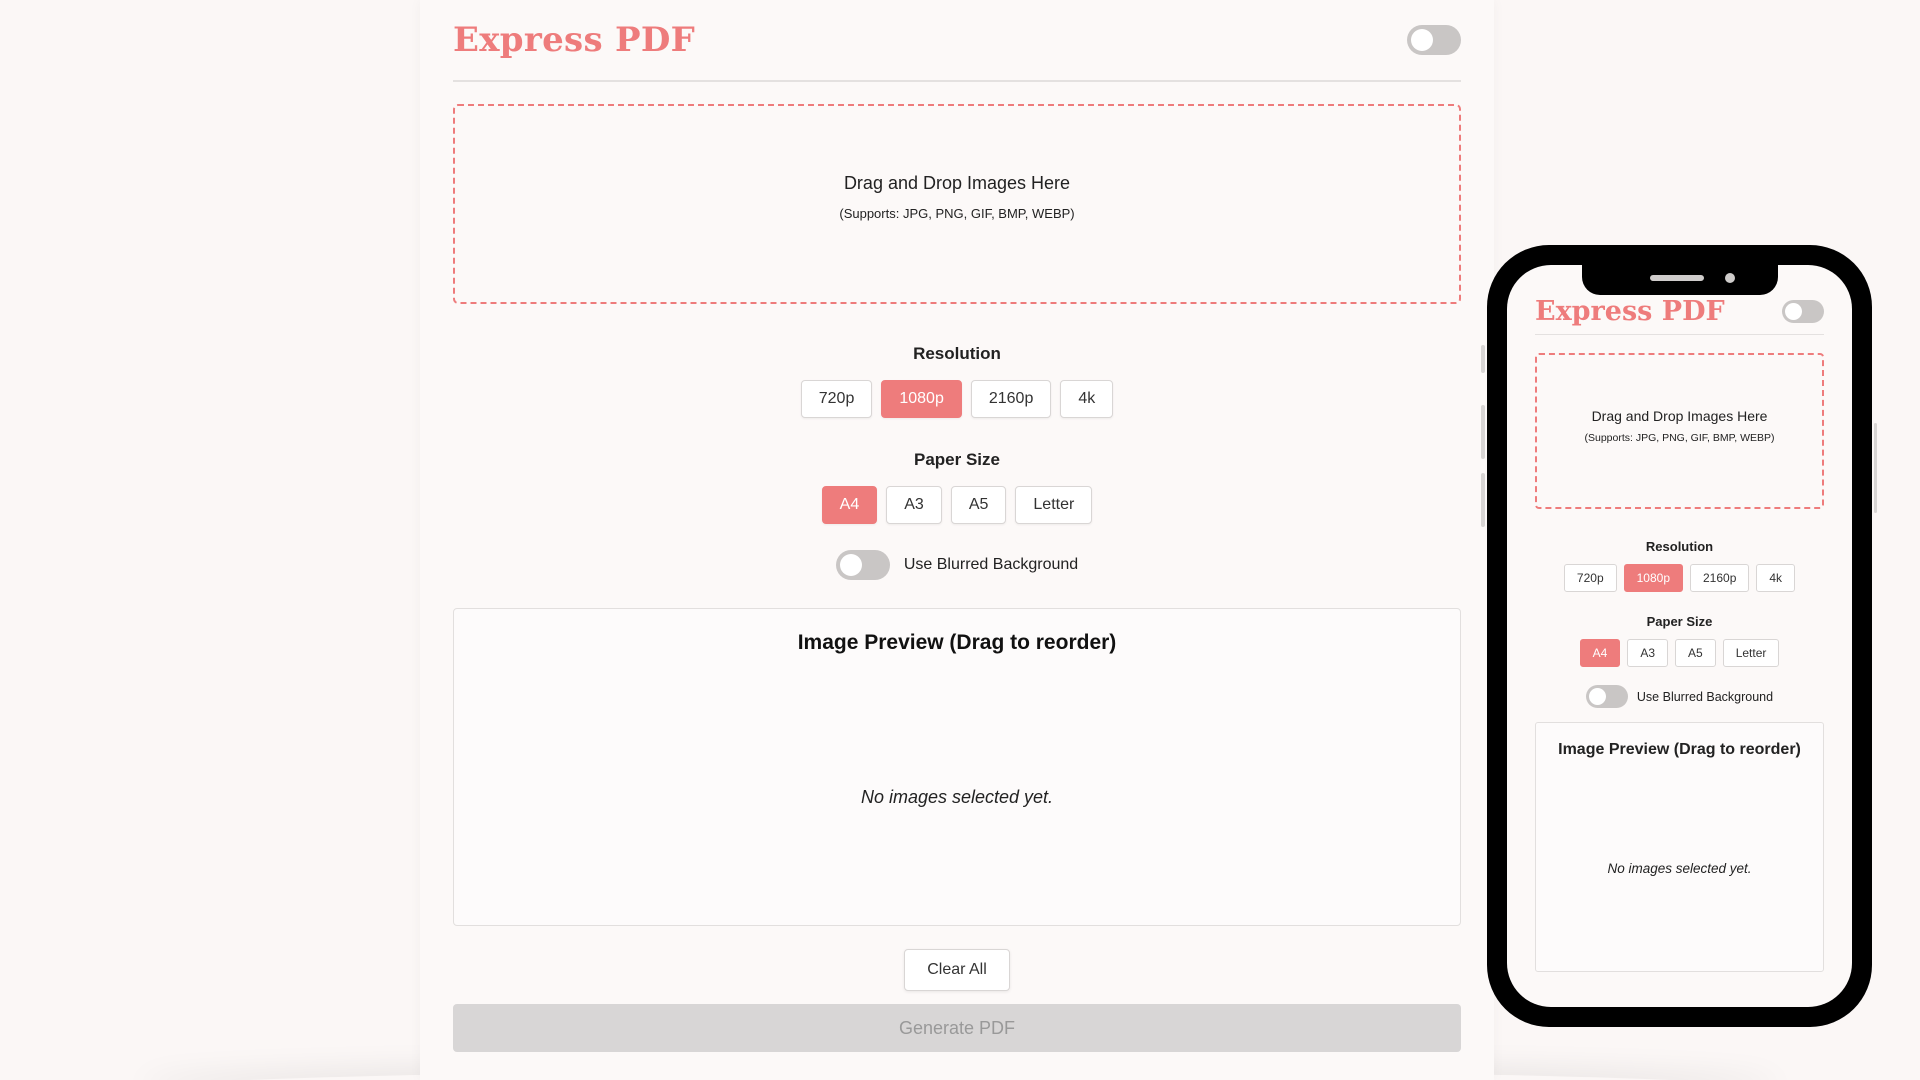  Describe the element at coordinates (957, 41) in the screenshot. I see `header: Express PDF` at that location.